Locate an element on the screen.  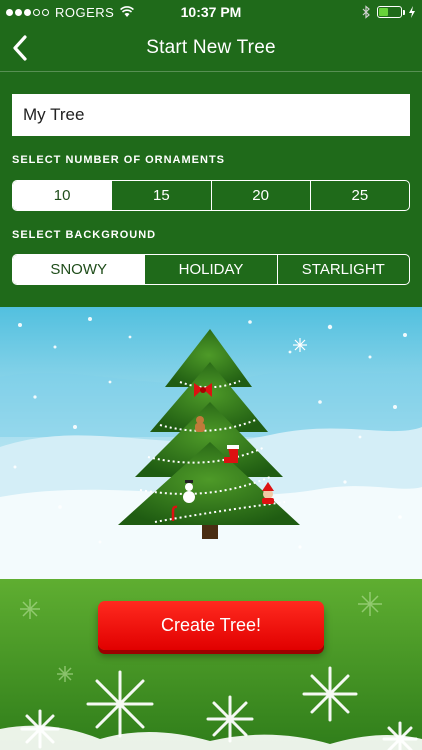
charging-bolt-icon is located at coordinates (412, 12).